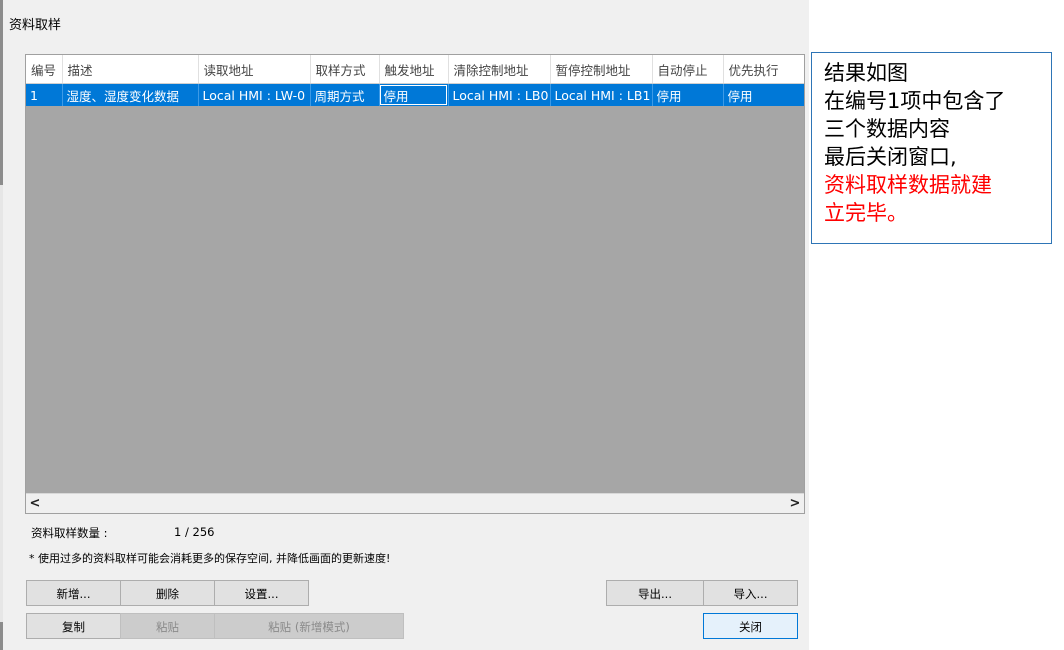 The height and width of the screenshot is (650, 1064). Describe the element at coordinates (167, 593) in the screenshot. I see `delete-button: 删除` at that location.